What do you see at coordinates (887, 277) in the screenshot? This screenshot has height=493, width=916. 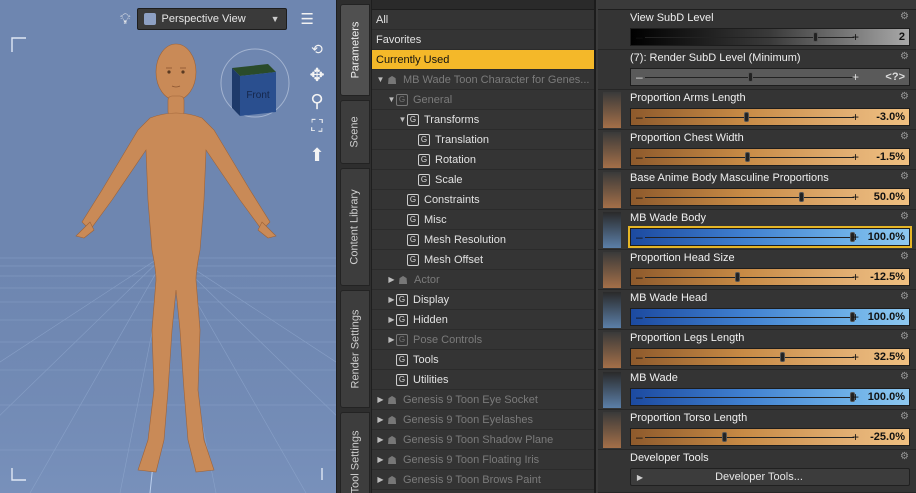 I see `property-value: -12.5%` at bounding box center [887, 277].